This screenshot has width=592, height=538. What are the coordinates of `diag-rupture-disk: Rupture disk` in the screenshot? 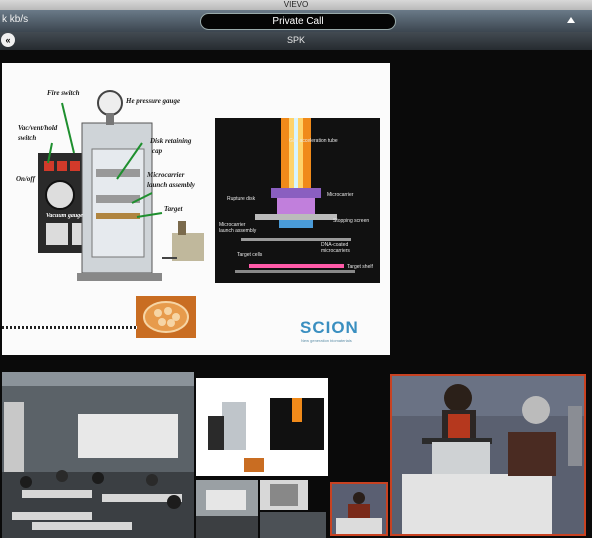 It's located at (241, 199).